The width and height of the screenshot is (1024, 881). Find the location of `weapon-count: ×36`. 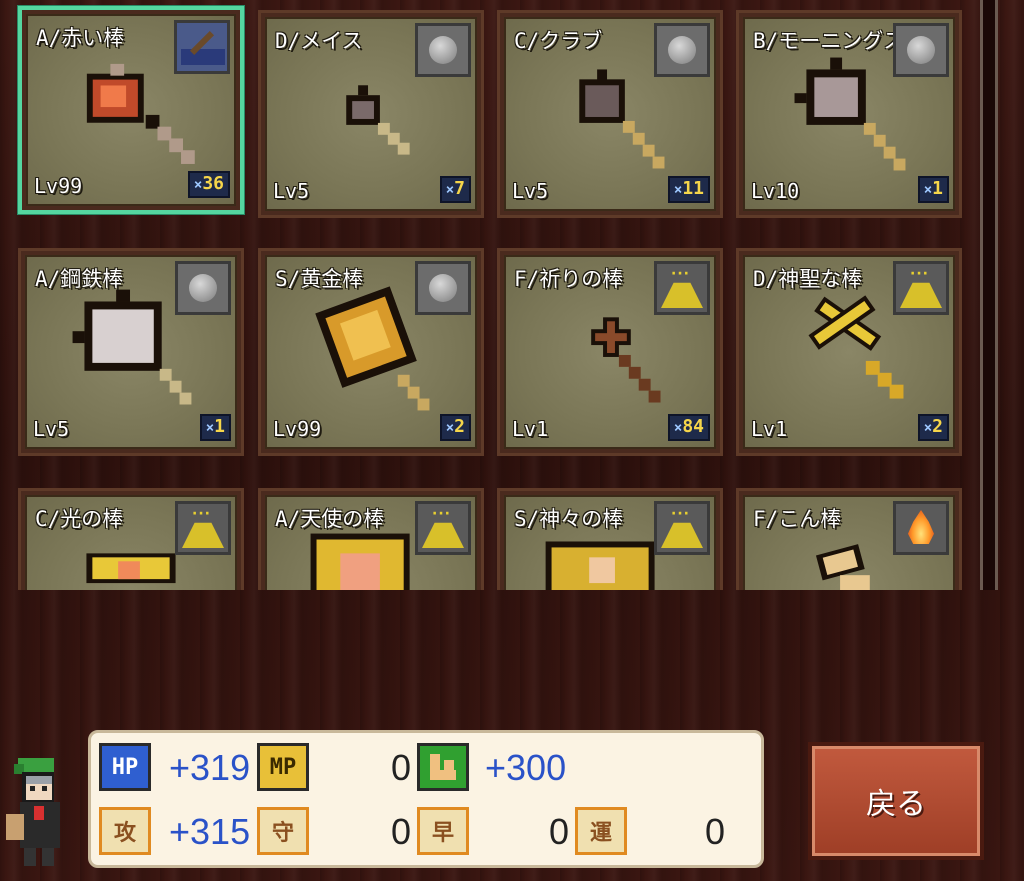

weapon-count: ×36 is located at coordinates (208, 184).